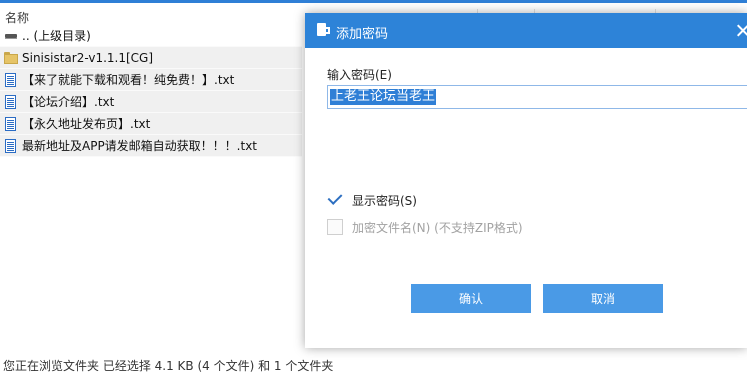 This screenshot has width=747, height=376. I want to click on list-item-file: 最新地址及APP请发邮箱自动获取！！！.txt, so click(151, 146).